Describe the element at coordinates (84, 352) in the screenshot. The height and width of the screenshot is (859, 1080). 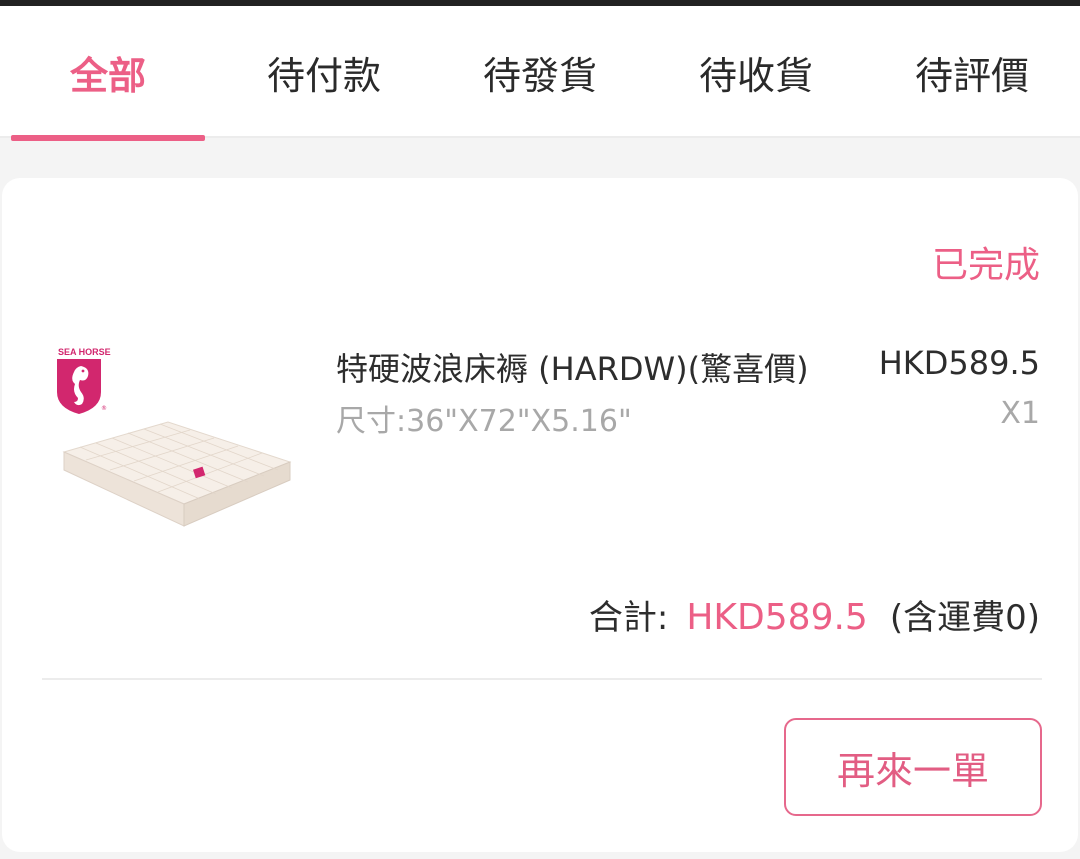
I see `logo-text: SEA HORSE` at that location.